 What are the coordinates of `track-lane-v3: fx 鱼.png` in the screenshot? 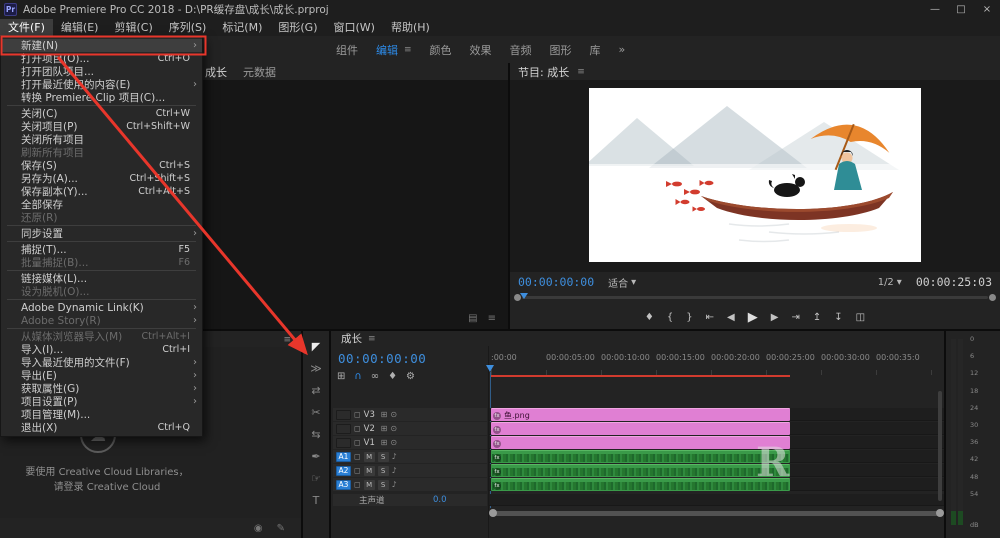 It's located at (716, 414).